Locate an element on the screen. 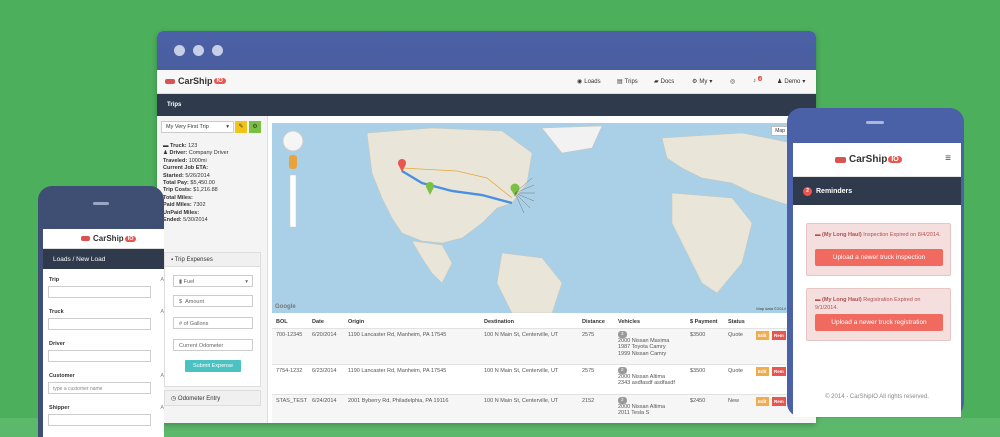  upload-inspection-button: Upload a newer truck inspection is located at coordinates (879, 257).